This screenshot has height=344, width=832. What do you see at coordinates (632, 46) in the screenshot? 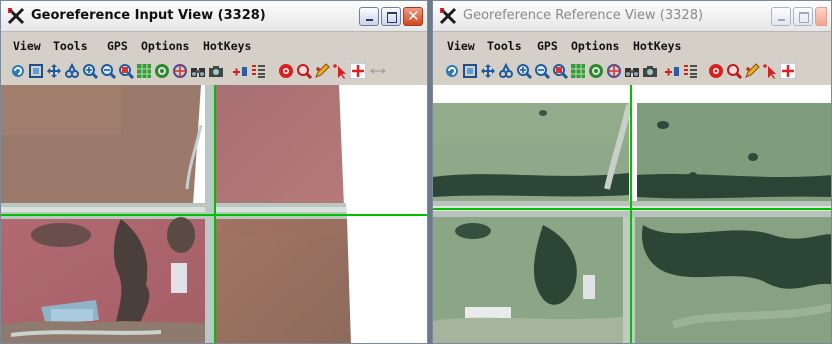
I see `reference-menubar: View Tools GPS Options HotKeys` at bounding box center [632, 46].